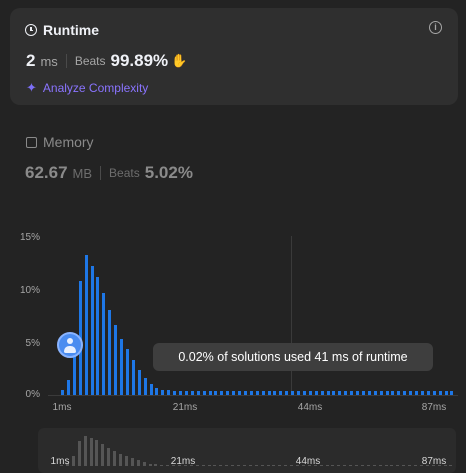 This screenshot has height=473, width=466. Describe the element at coordinates (291, 316) in the screenshot. I see `grid-line` at that location.